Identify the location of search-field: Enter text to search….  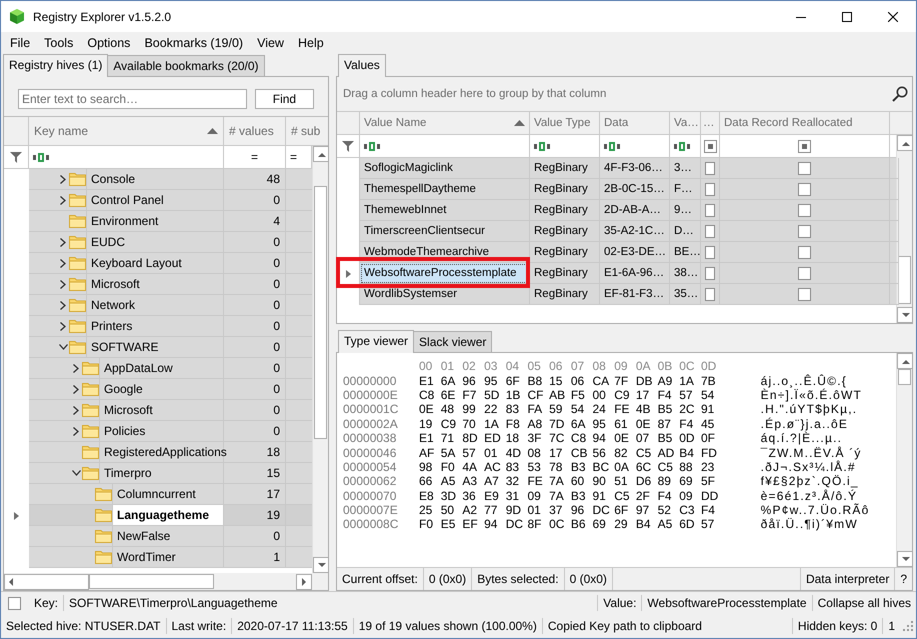
(132, 99).